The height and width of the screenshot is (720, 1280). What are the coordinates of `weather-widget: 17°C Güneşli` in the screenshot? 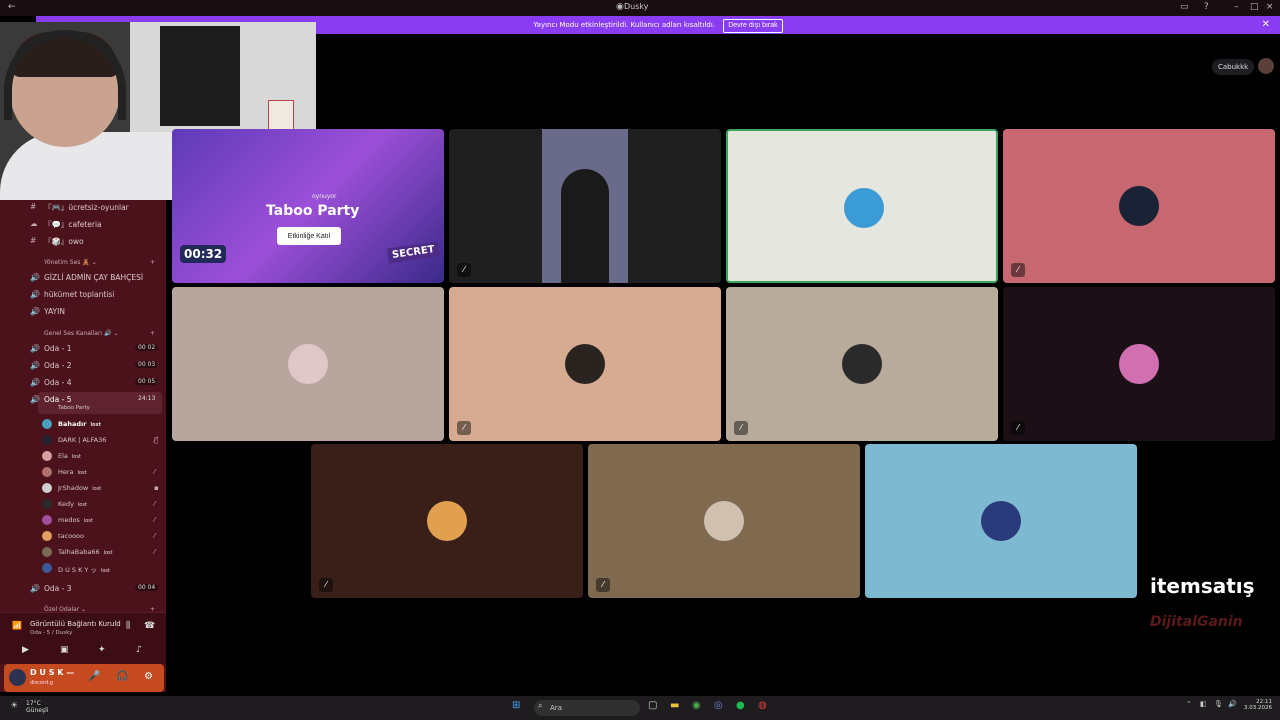 It's located at (37, 707).